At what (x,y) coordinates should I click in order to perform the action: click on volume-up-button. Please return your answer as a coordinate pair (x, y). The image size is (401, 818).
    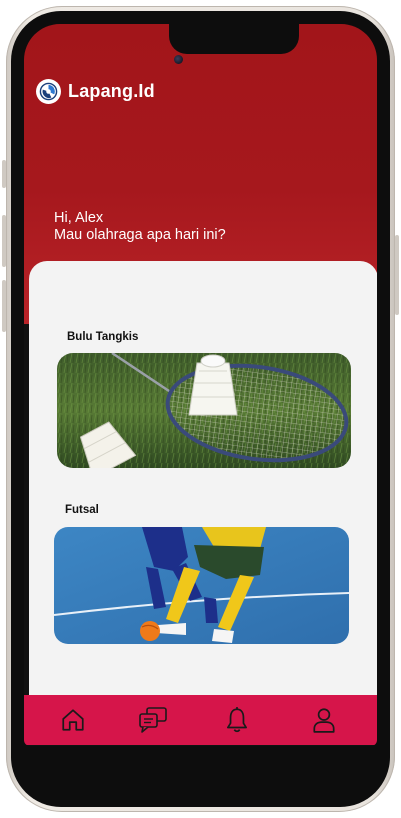
    Looking at the image, I should click on (4, 241).